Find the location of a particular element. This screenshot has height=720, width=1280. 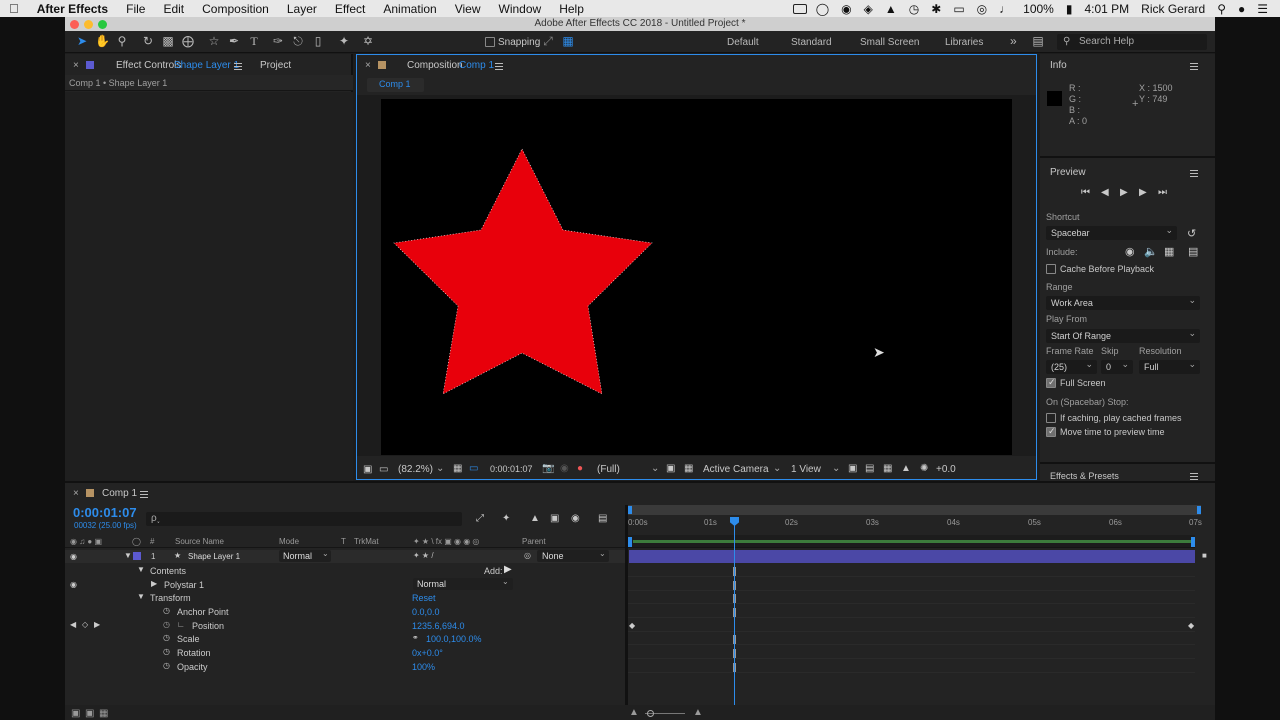

transparency-grid-icon: ▦ is located at coordinates (688, 468).